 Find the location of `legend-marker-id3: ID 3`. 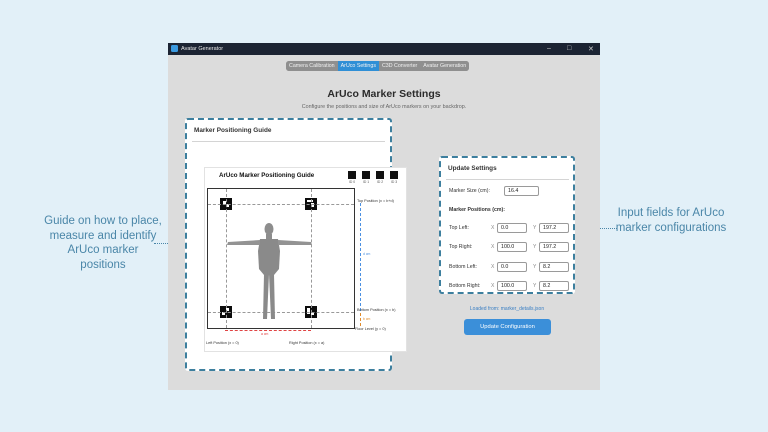

legend-marker-id3: ID 3 is located at coordinates (394, 177).